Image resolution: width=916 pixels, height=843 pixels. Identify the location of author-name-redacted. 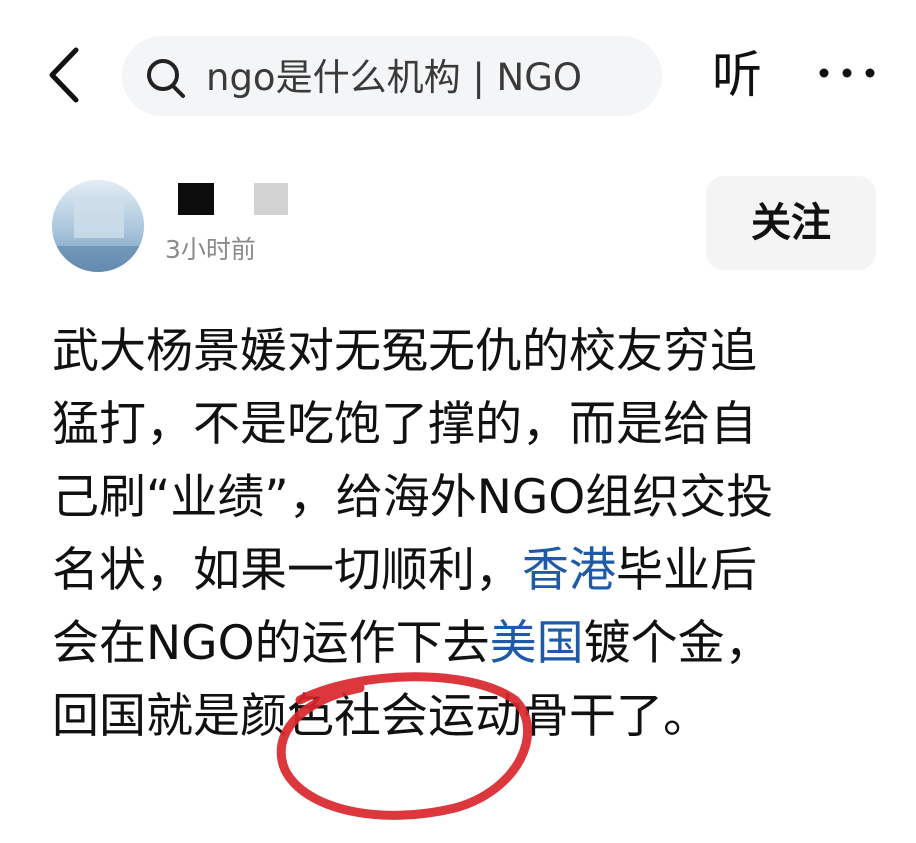
(196, 199).